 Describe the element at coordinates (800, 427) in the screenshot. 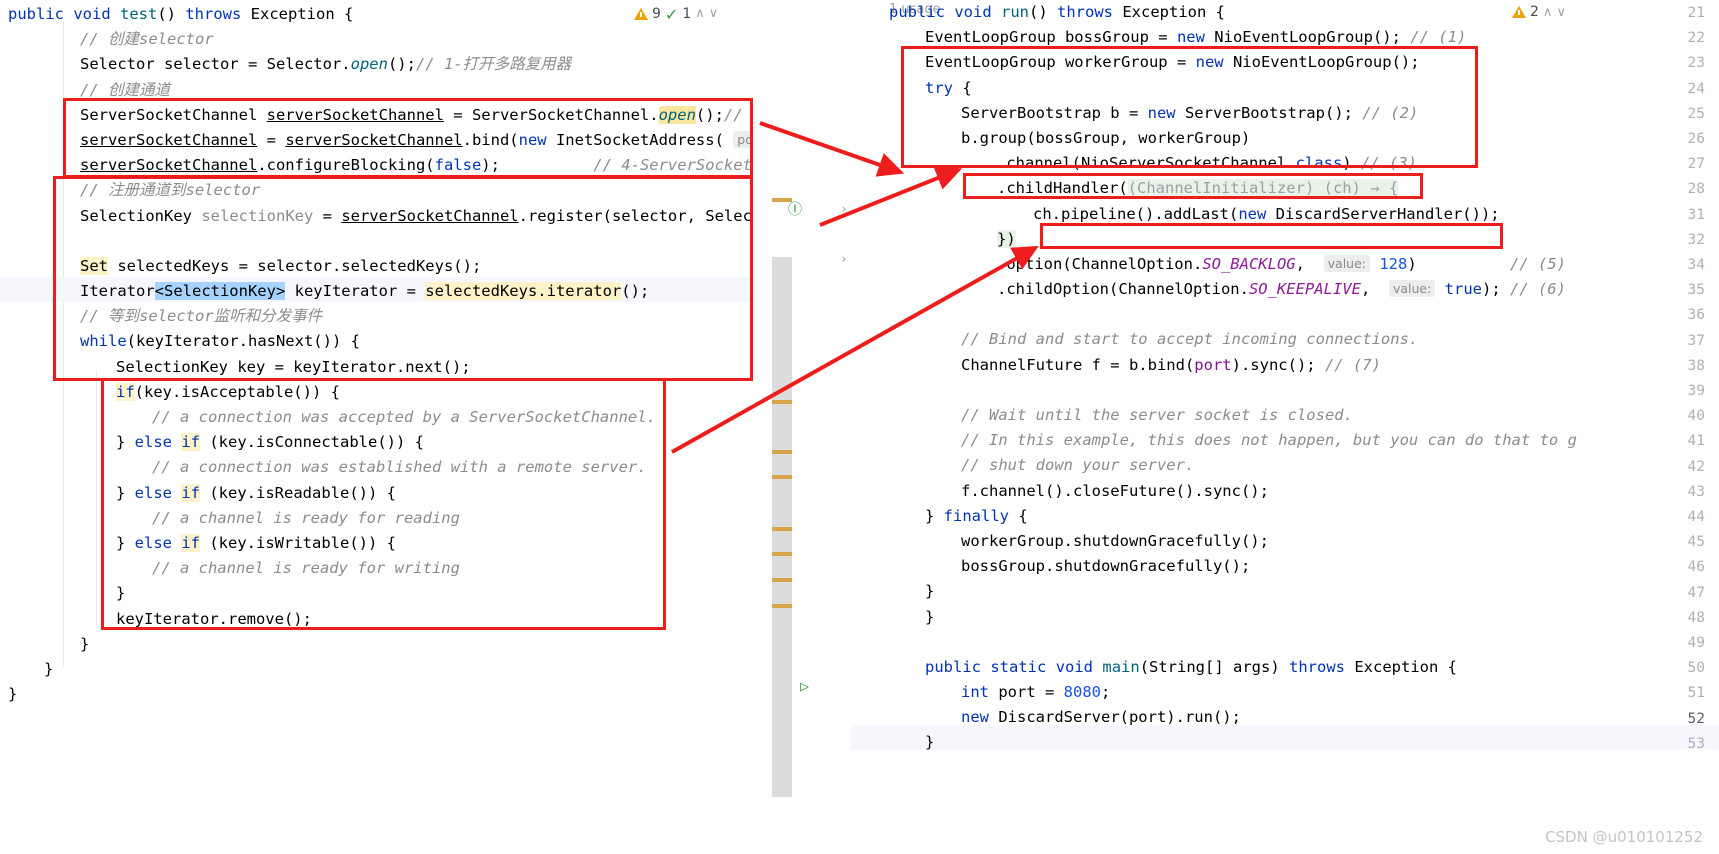

I see `line-number-gutter` at that location.